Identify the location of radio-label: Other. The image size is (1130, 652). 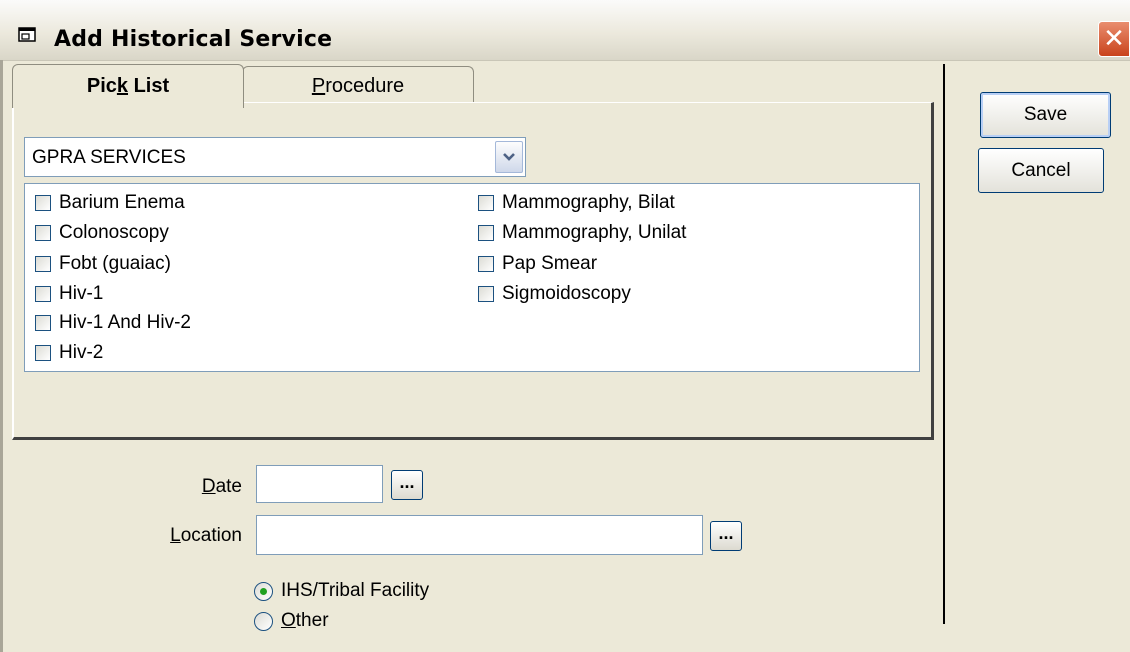
(305, 620).